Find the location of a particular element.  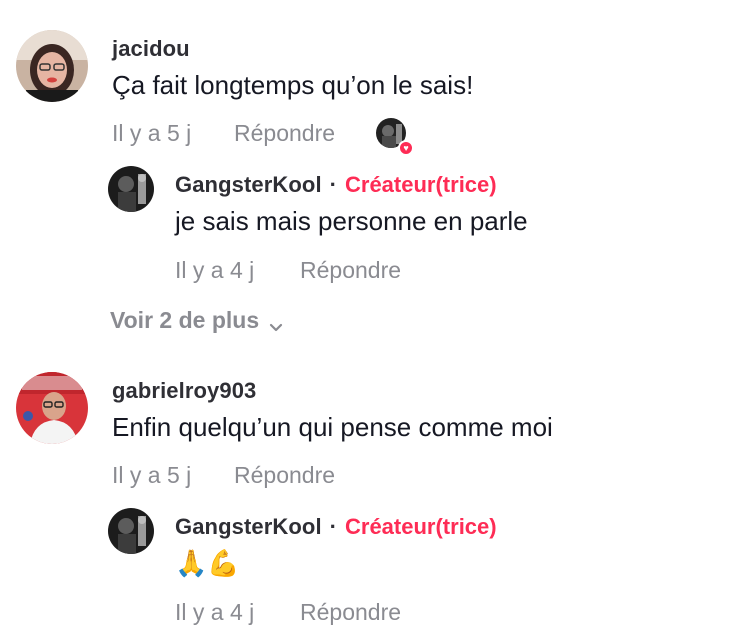

view-more-replies-button: Voir 2 de plus is located at coordinates (196, 320).